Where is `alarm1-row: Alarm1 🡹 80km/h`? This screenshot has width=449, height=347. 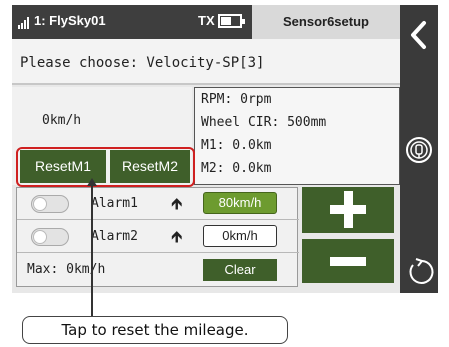 alarm1-row: Alarm1 🡹 80km/h is located at coordinates (158, 204).